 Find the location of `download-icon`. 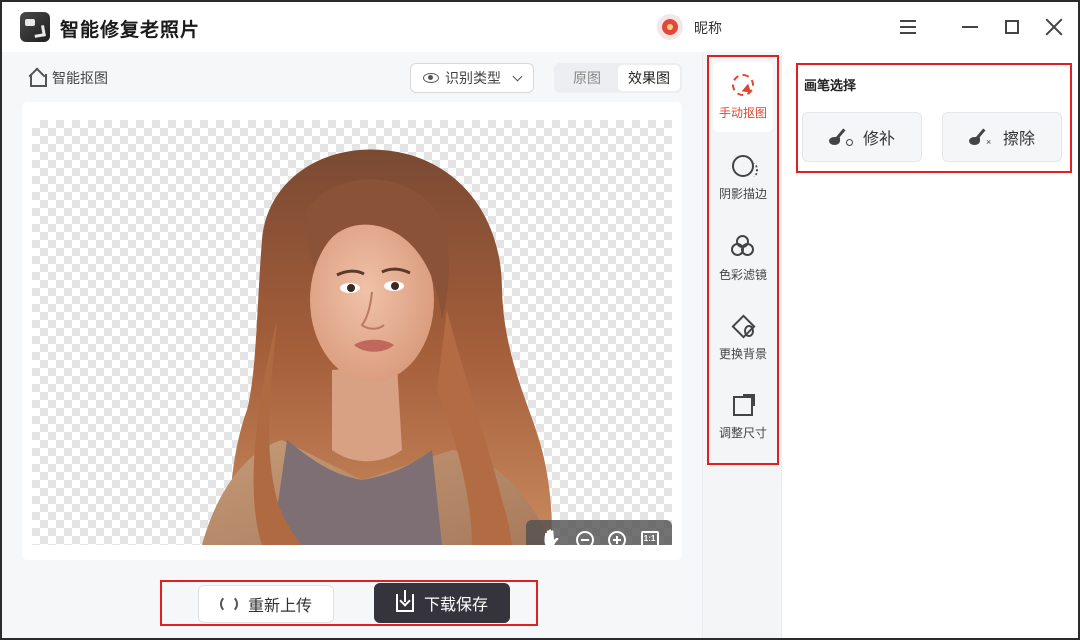

download-icon is located at coordinates (404, 601).